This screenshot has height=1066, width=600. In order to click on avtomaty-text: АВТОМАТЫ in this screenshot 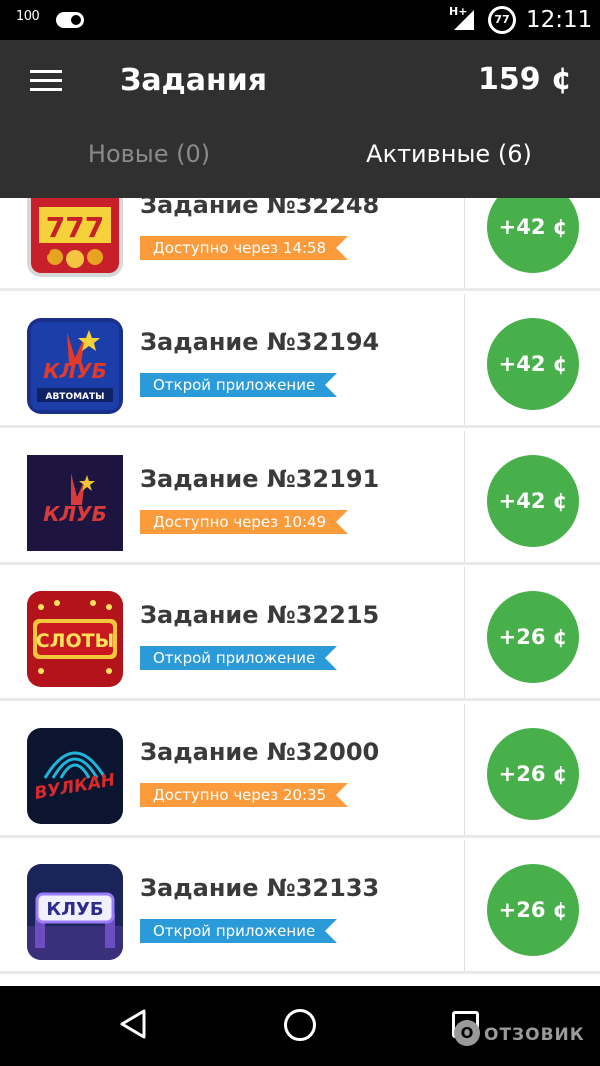, I will do `click(74, 397)`.